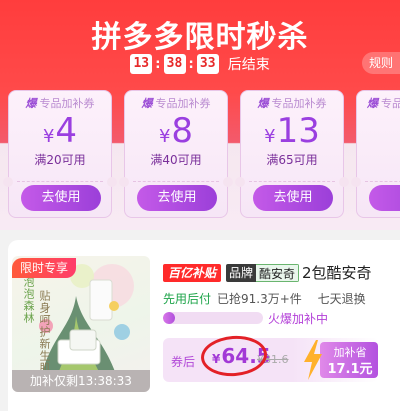 This screenshot has height=411, width=400. I want to click on subsidy-progress-bar, so click(213, 318).